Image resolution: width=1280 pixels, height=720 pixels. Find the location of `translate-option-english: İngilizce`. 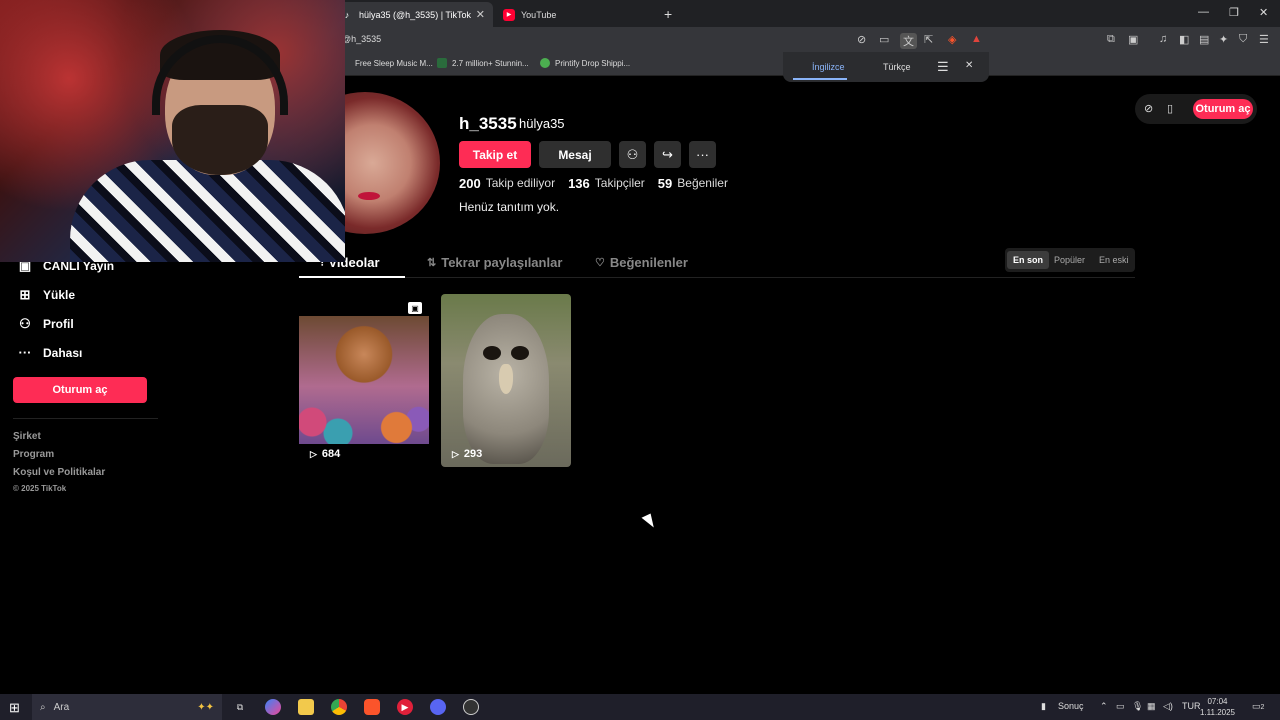

translate-option-english: İngilizce is located at coordinates (828, 67).